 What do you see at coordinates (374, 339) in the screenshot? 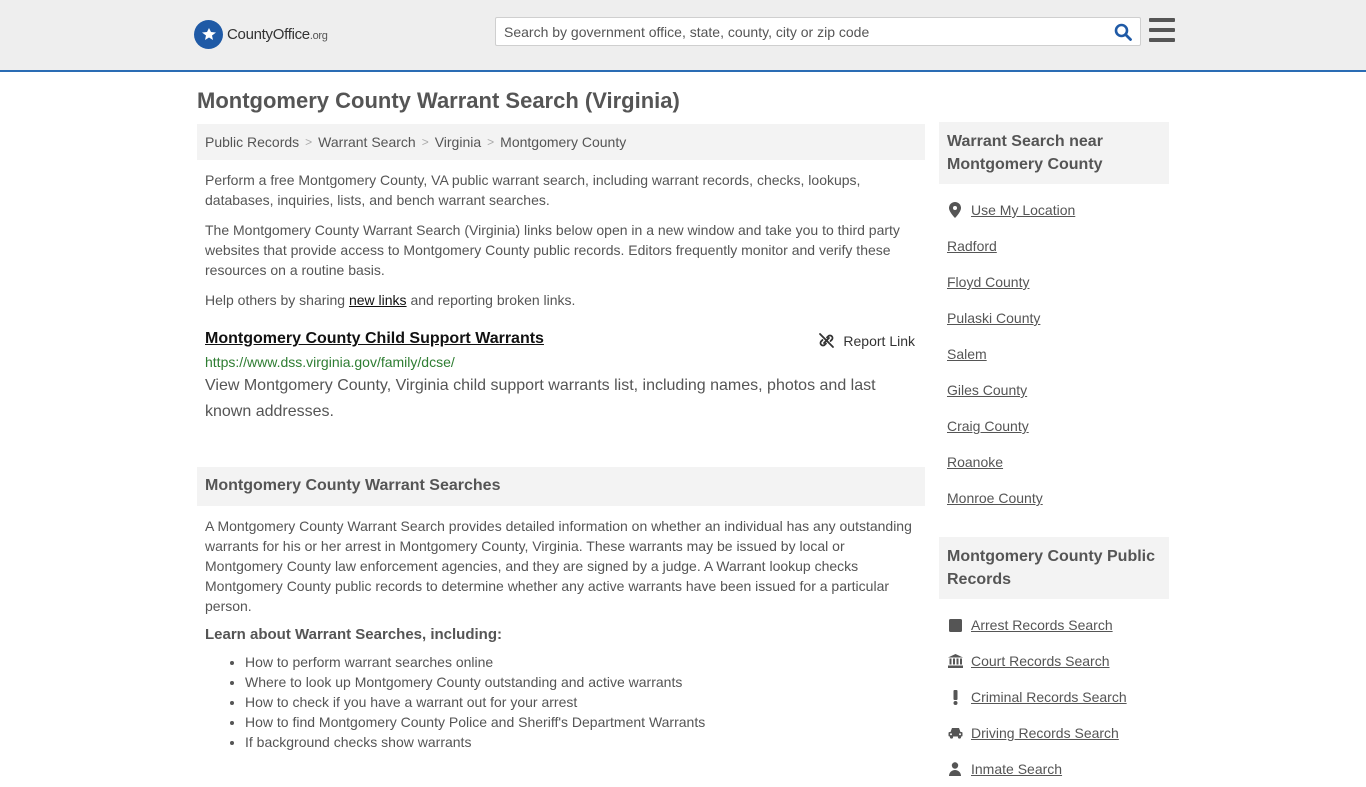
I see `result-title-link: Montgomery County Child Support Warrants` at bounding box center [374, 339].